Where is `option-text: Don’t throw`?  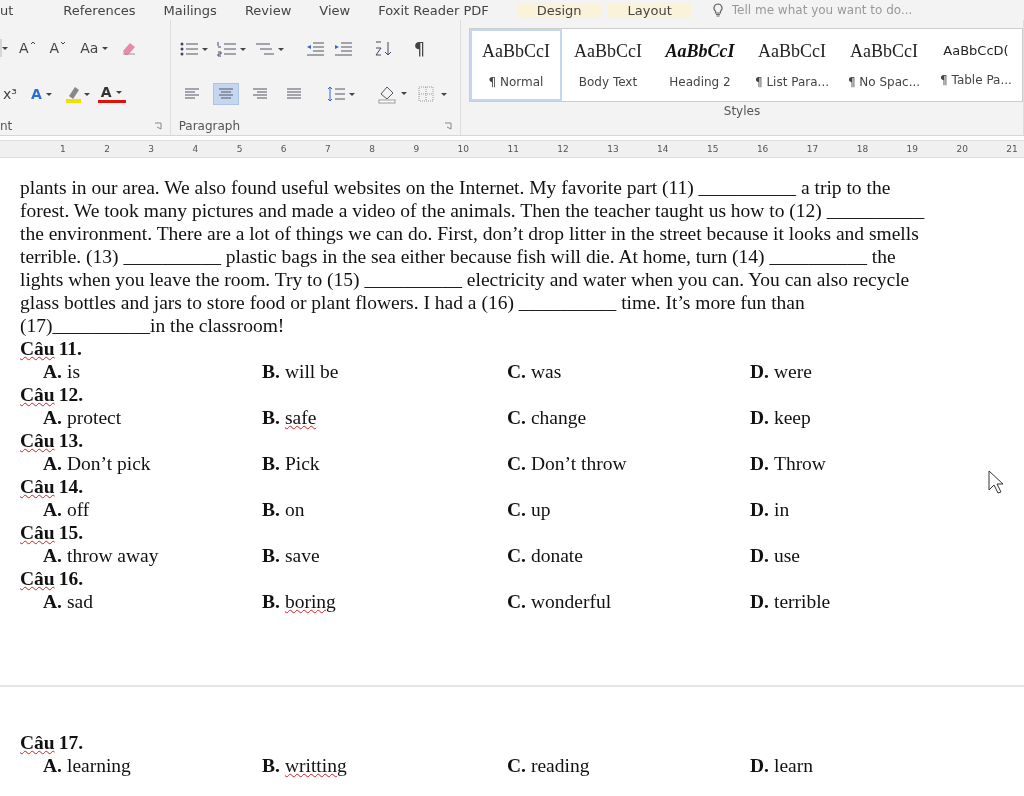 option-text: Don’t throw is located at coordinates (578, 463).